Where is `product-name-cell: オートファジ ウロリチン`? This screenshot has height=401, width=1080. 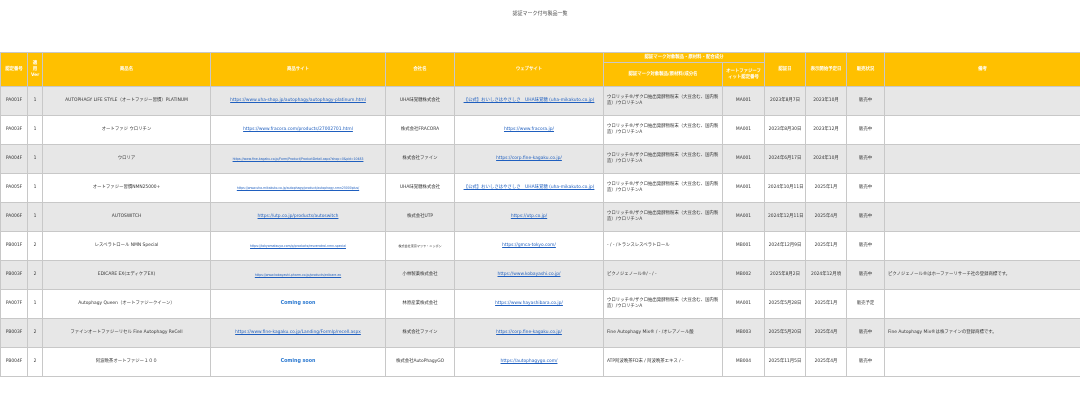 product-name-cell: オートファジ ウロリチン is located at coordinates (126, 130).